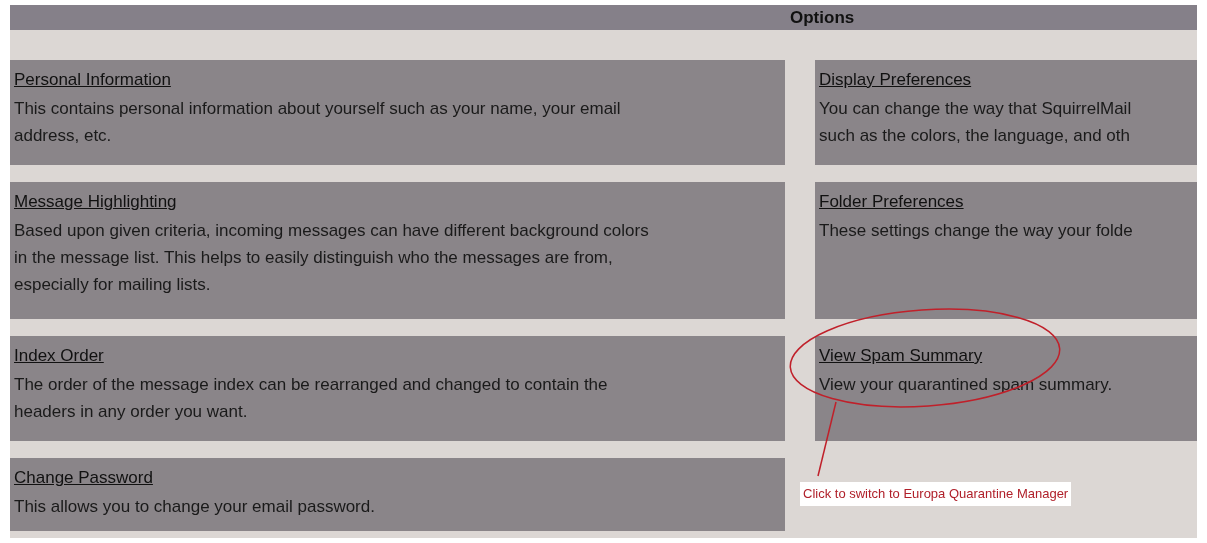  Describe the element at coordinates (895, 80) in the screenshot. I see `option-link: Display Preferences` at that location.